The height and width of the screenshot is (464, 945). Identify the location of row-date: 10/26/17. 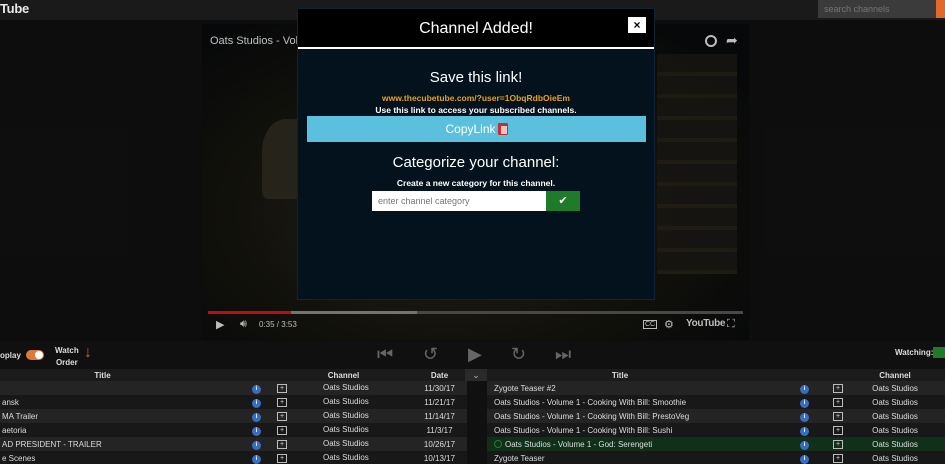
(439, 444).